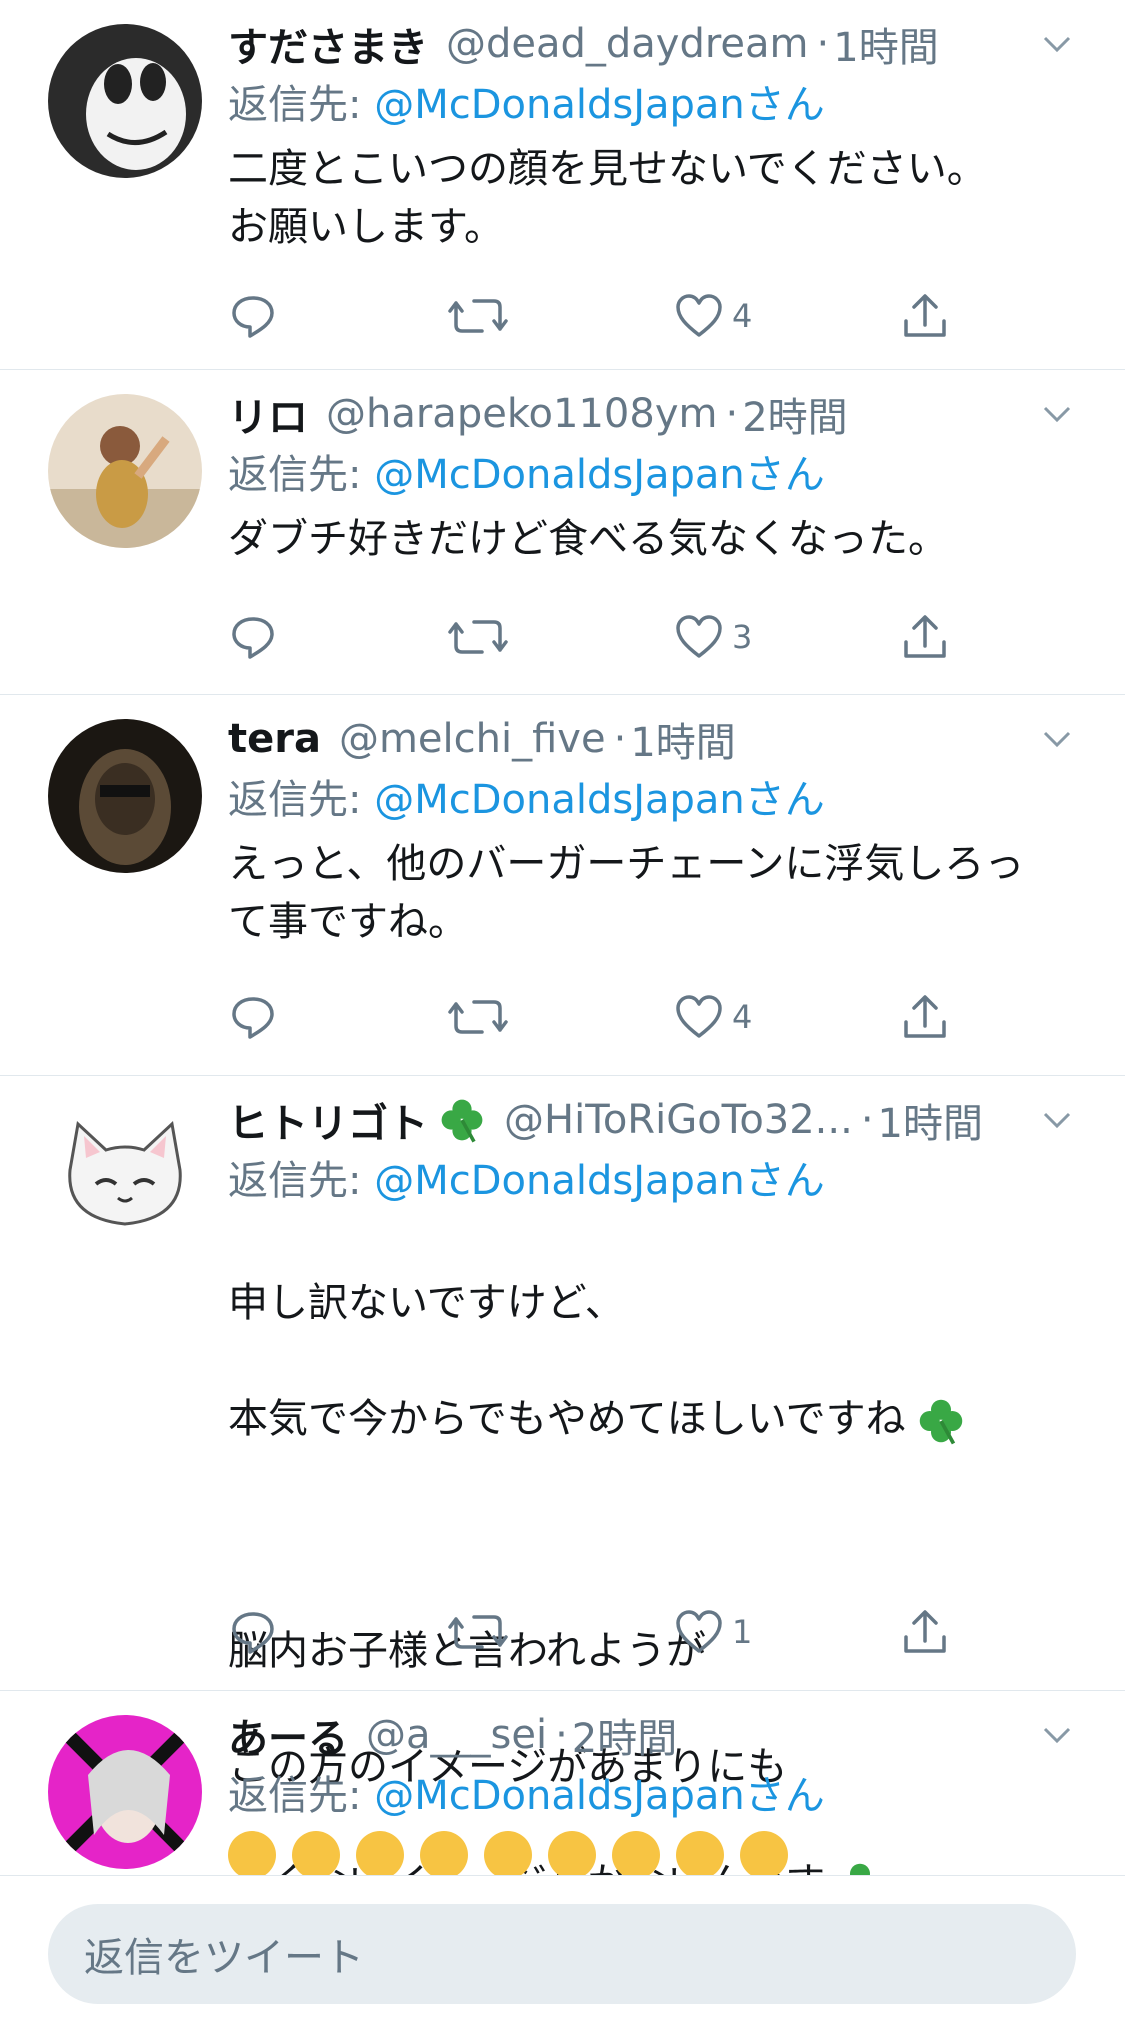 The image size is (1125, 2035). What do you see at coordinates (588, 539) in the screenshot?
I see `tweet-text: ダブチ好きだけど食べる気なくなった。` at bounding box center [588, 539].